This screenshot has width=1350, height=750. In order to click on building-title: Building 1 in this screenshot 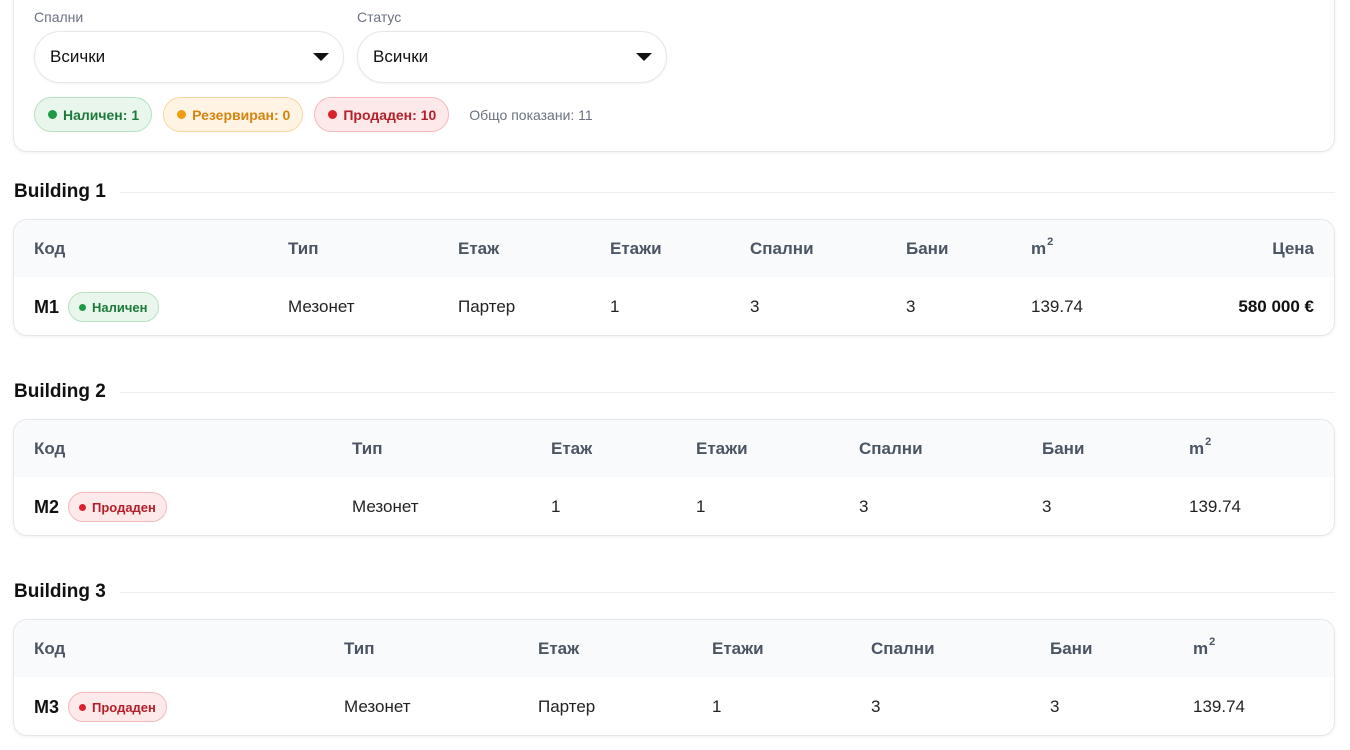, I will do `click(66, 192)`.